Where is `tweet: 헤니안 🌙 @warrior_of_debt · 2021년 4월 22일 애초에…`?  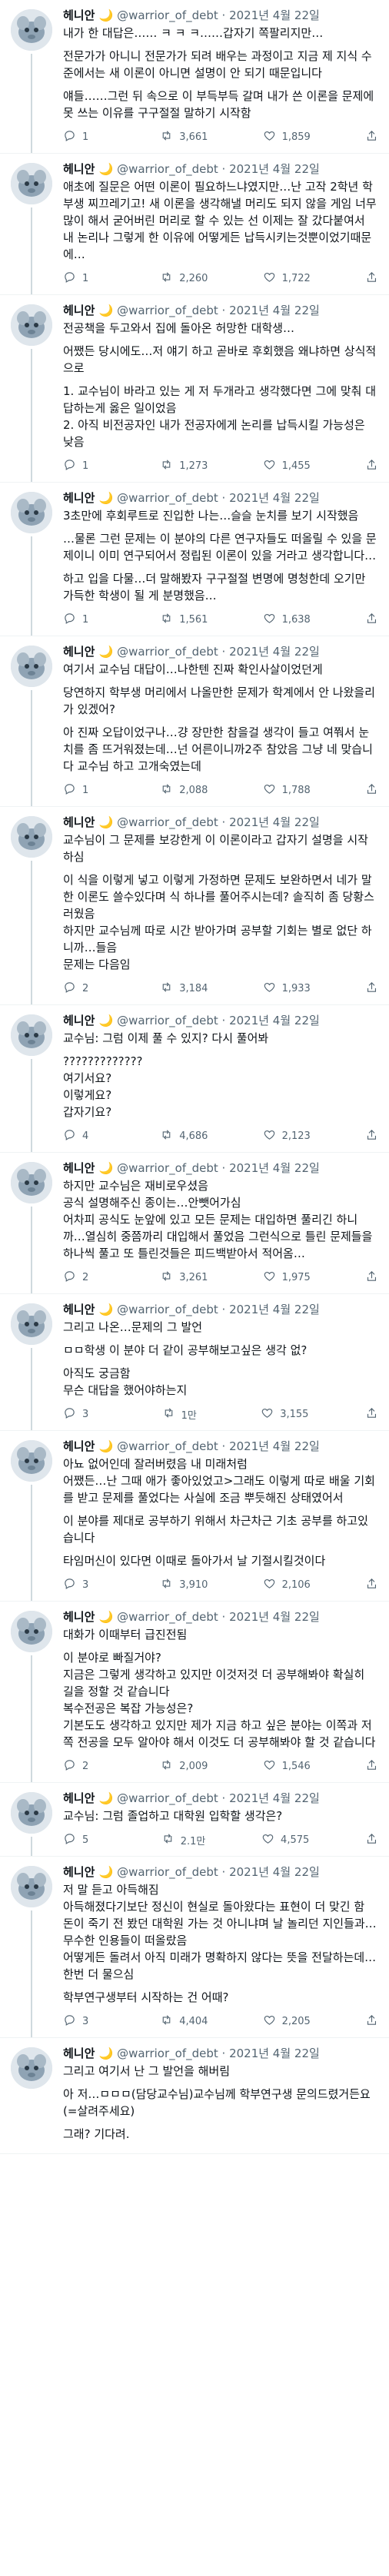
tweet: 헤니안 🌙 @warrior_of_debt · 2021년 4월 22일 애초에… is located at coordinates (194, 224).